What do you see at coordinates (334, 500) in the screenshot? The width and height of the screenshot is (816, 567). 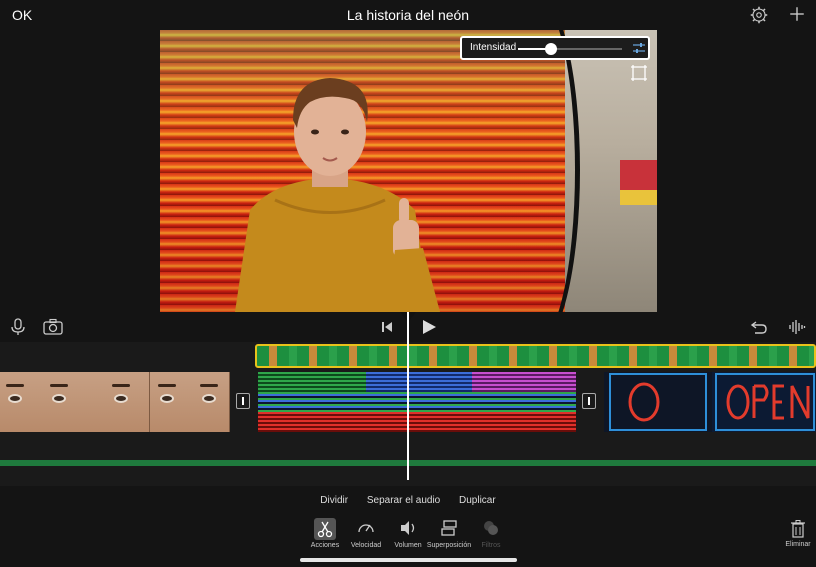 I see `split-button: Dividir` at bounding box center [334, 500].